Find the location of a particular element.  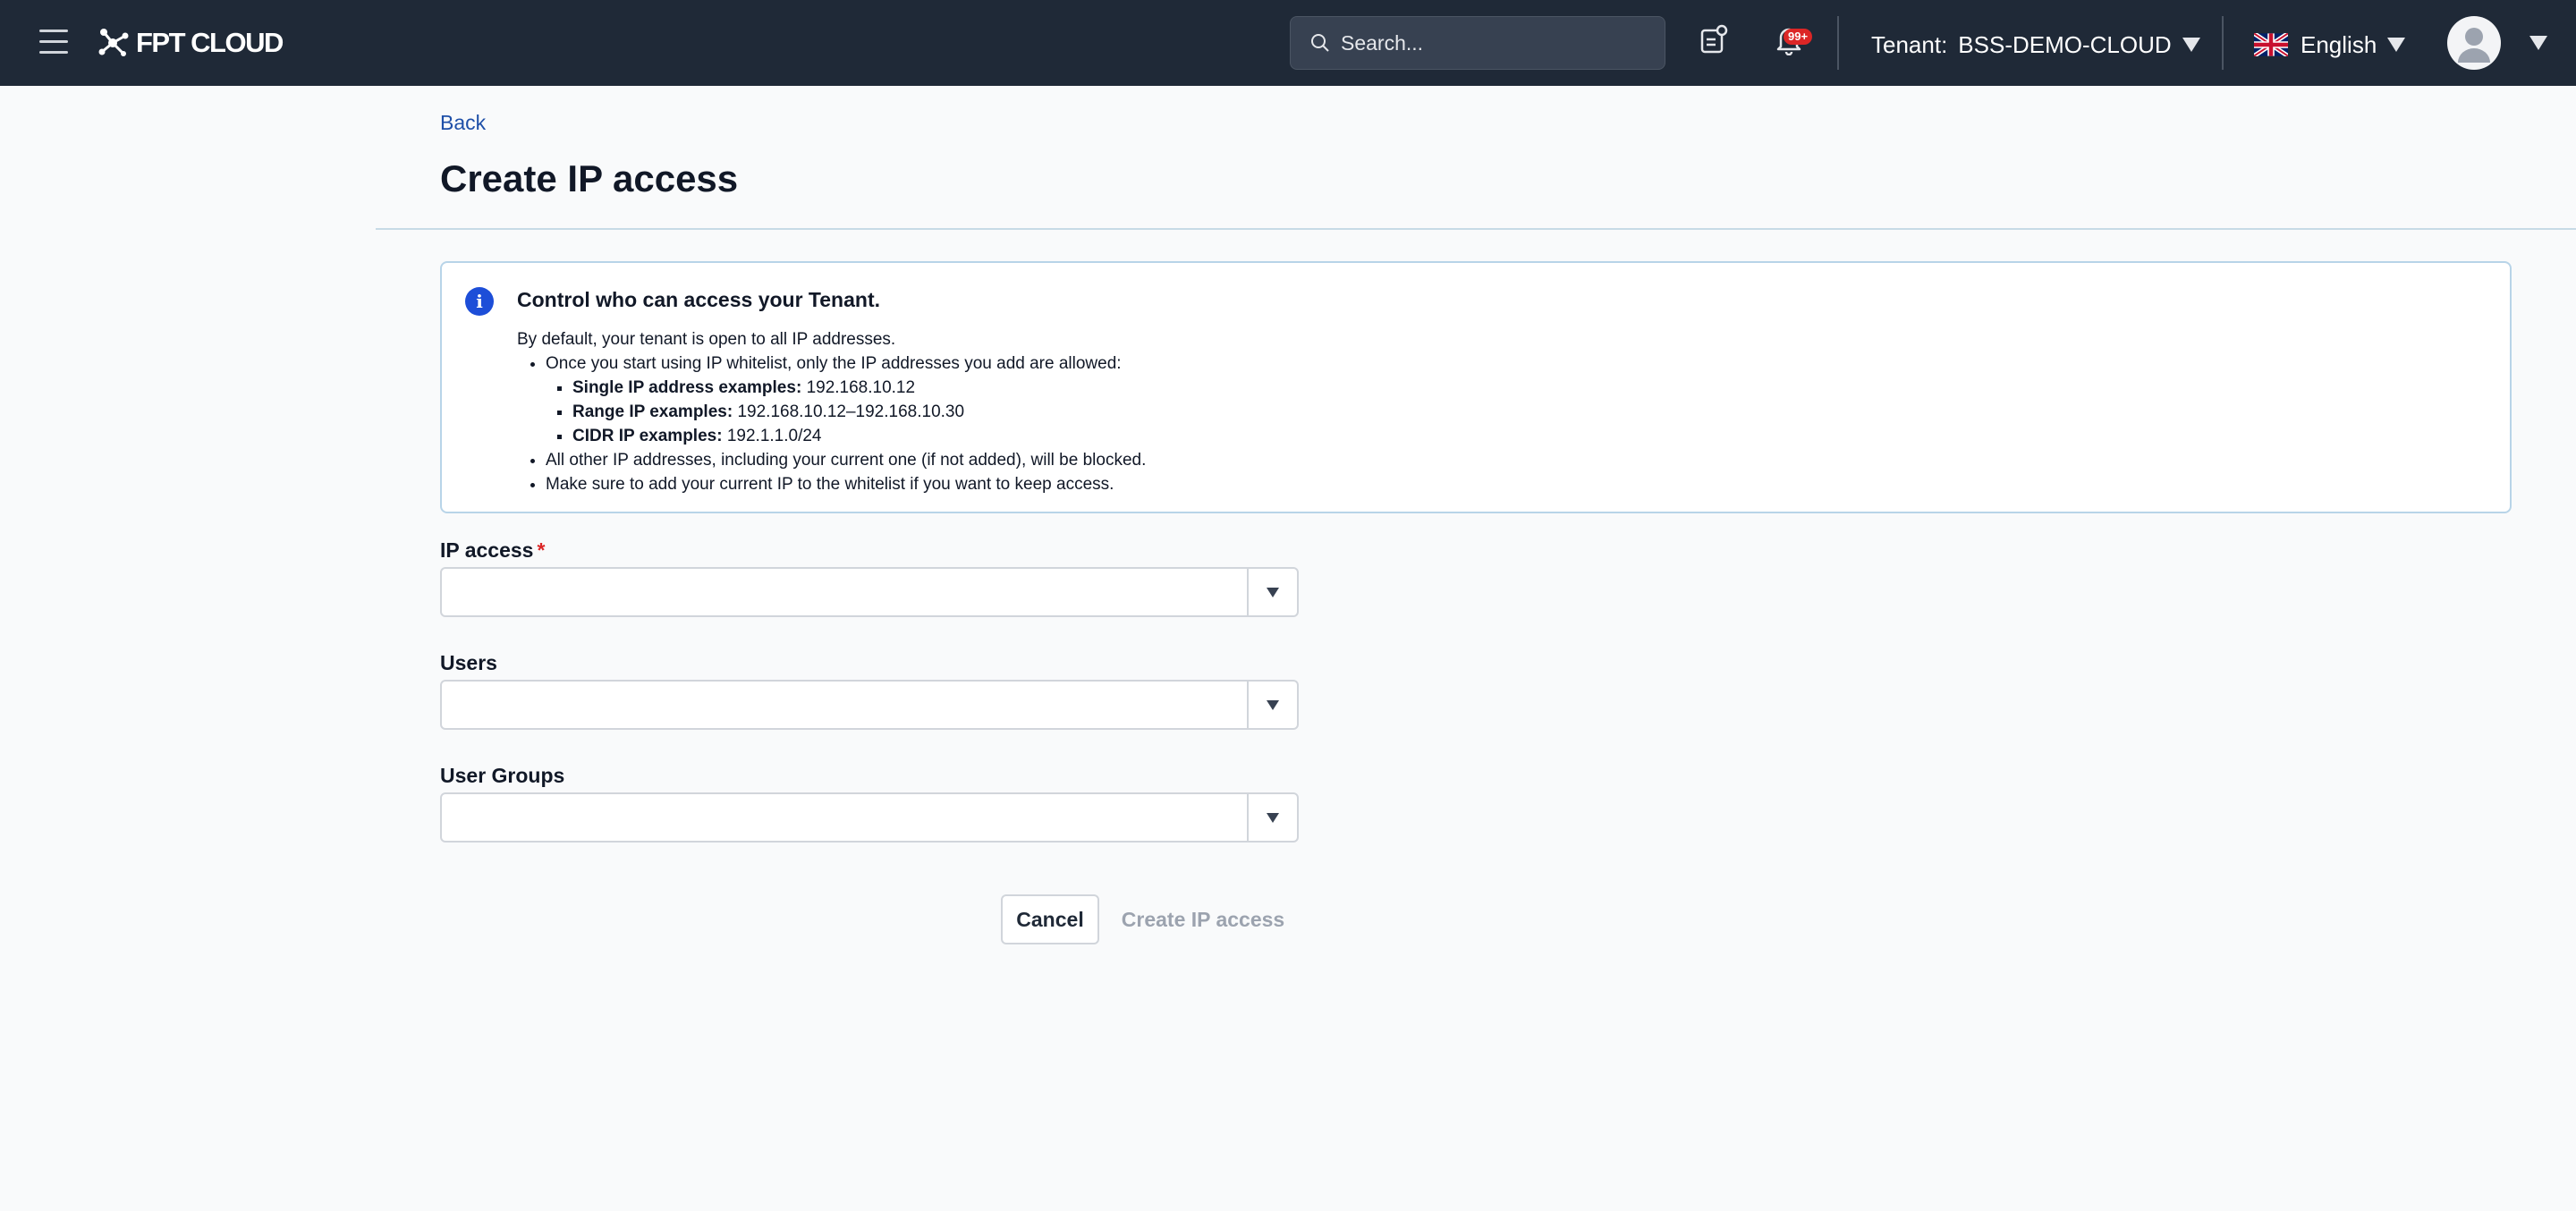

search-input is located at coordinates (1493, 42).